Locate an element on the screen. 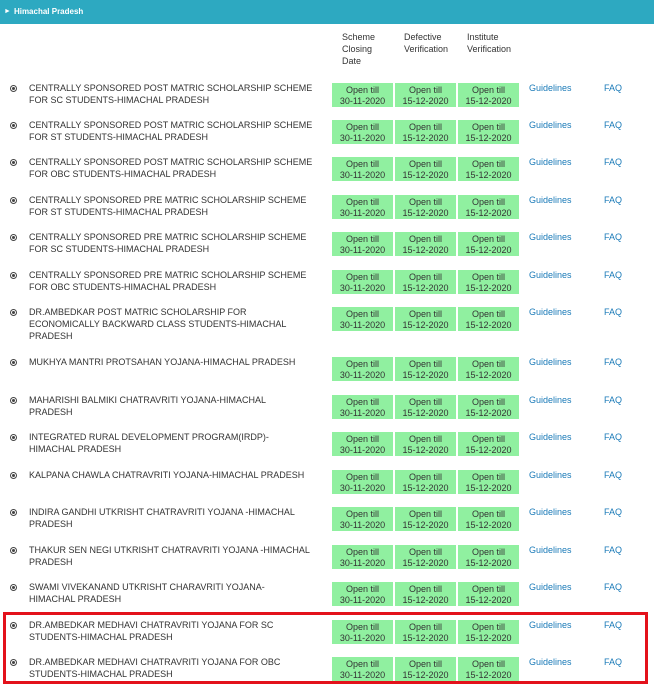 The height and width of the screenshot is (692, 654). column-header-line: Verification is located at coordinates (426, 49).